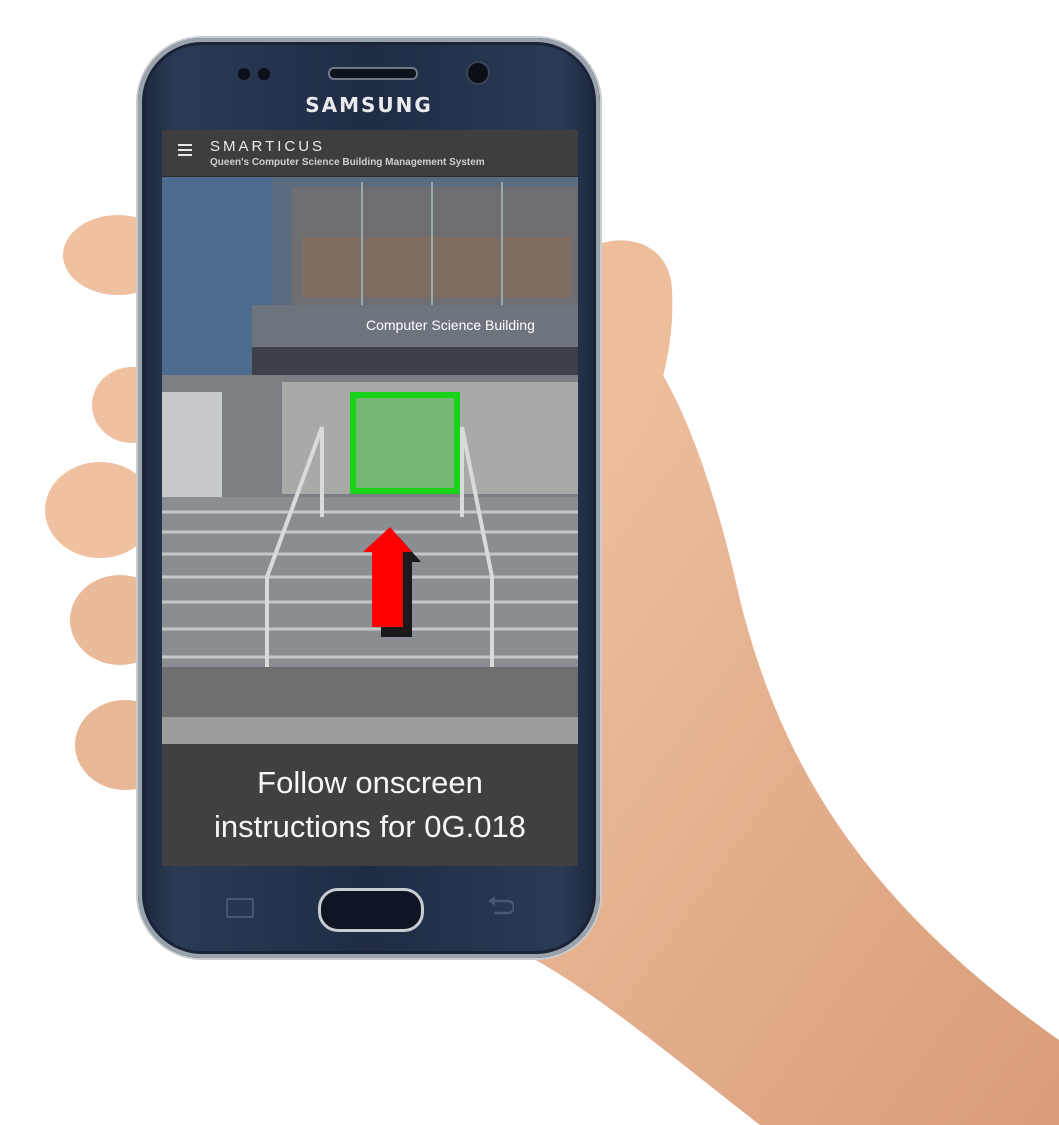  What do you see at coordinates (369, 105) in the screenshot?
I see `brand-wordmark: SAMSUNG` at bounding box center [369, 105].